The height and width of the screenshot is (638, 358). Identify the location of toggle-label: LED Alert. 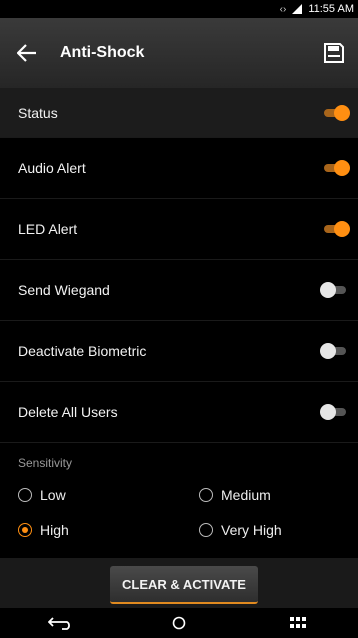
(48, 229).